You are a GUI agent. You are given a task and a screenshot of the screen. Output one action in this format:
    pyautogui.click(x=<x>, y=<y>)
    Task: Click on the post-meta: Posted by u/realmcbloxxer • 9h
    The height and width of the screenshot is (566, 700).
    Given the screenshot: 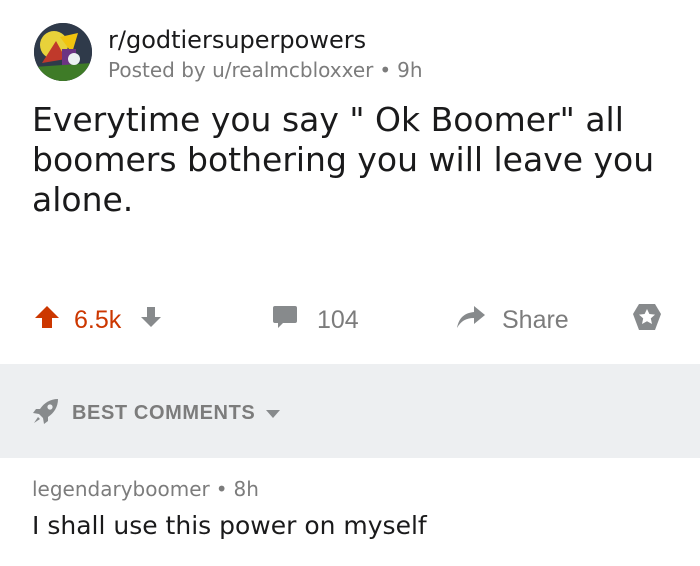 What is the action you would take?
    pyautogui.click(x=265, y=70)
    